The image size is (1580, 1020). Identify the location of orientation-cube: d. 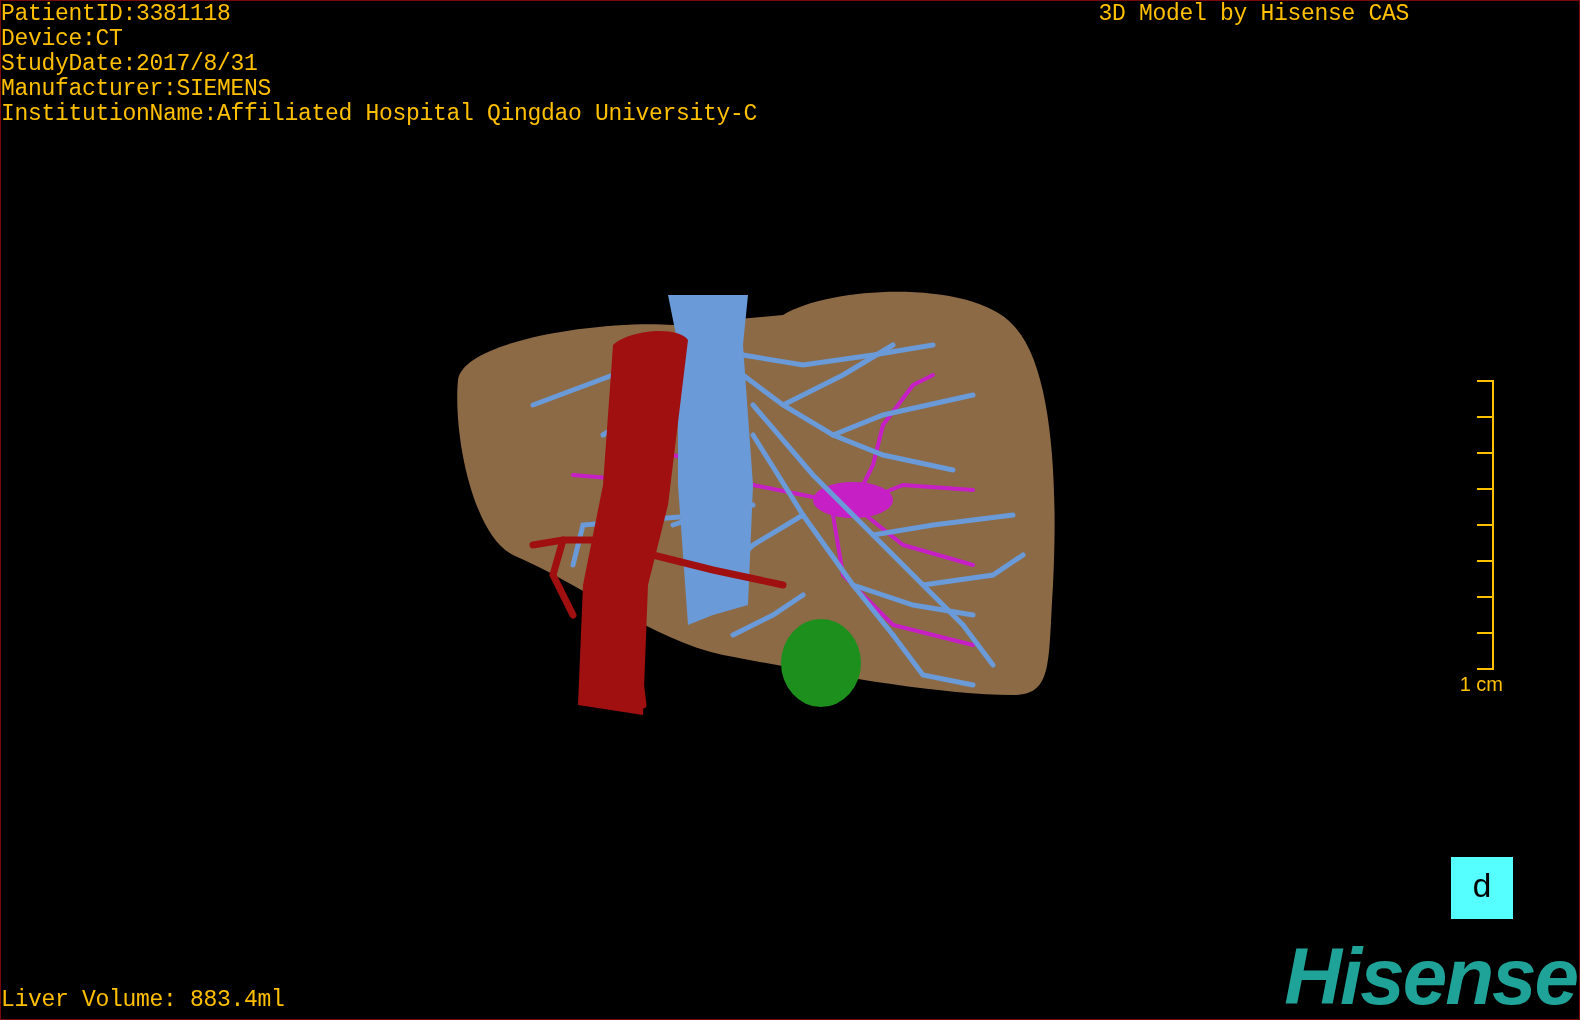
(1482, 888).